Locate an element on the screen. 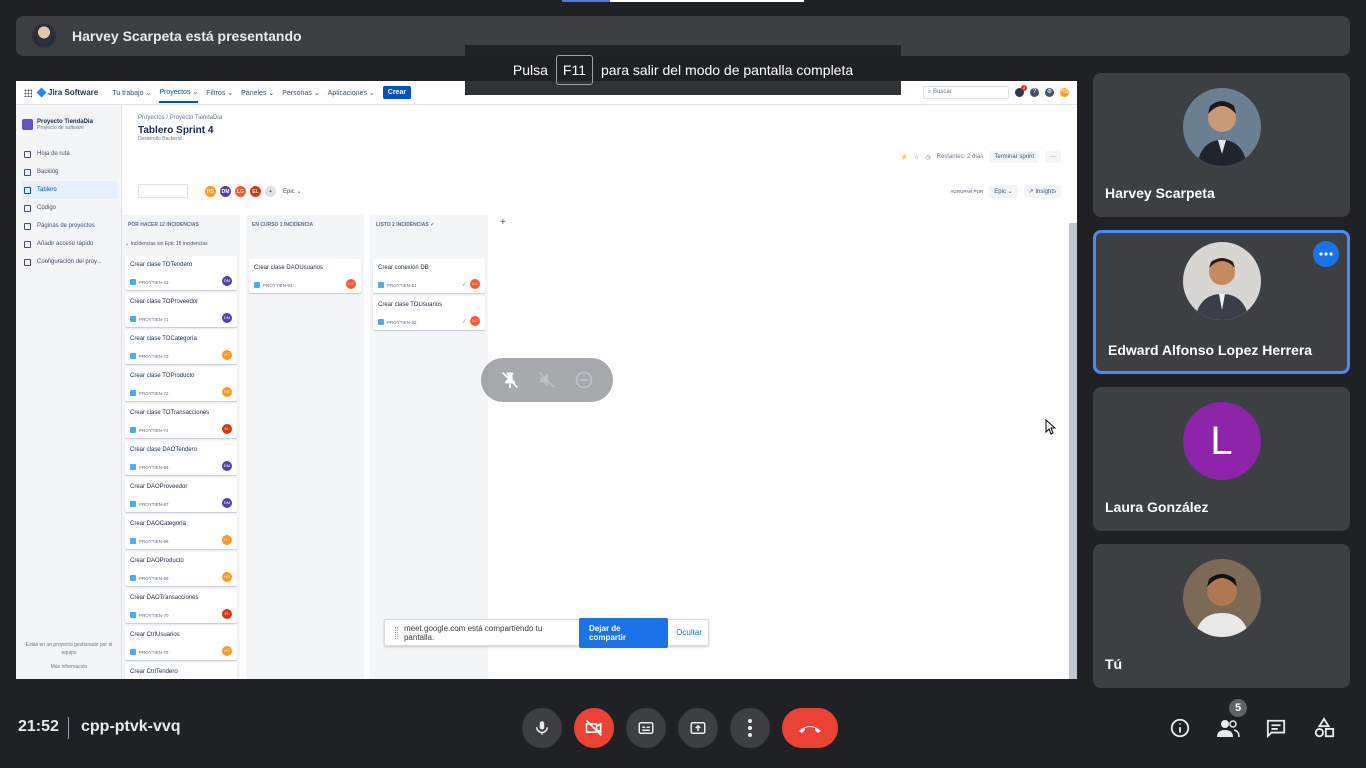 This screenshot has height=768, width=1366. sidebar-item-board: Tablero is located at coordinates (69, 190).